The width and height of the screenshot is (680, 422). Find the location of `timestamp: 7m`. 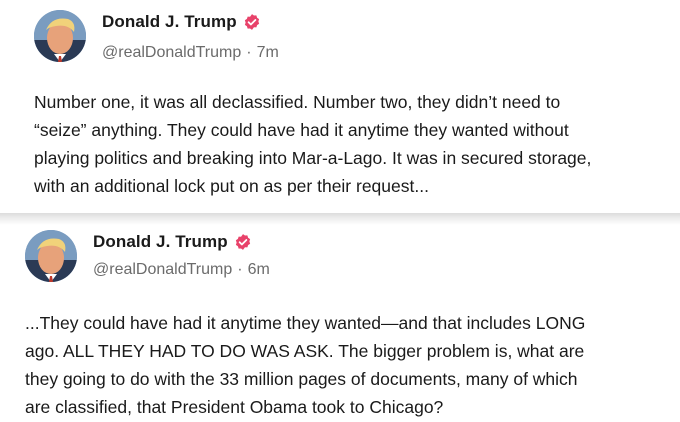

timestamp: 7m is located at coordinates (268, 52).